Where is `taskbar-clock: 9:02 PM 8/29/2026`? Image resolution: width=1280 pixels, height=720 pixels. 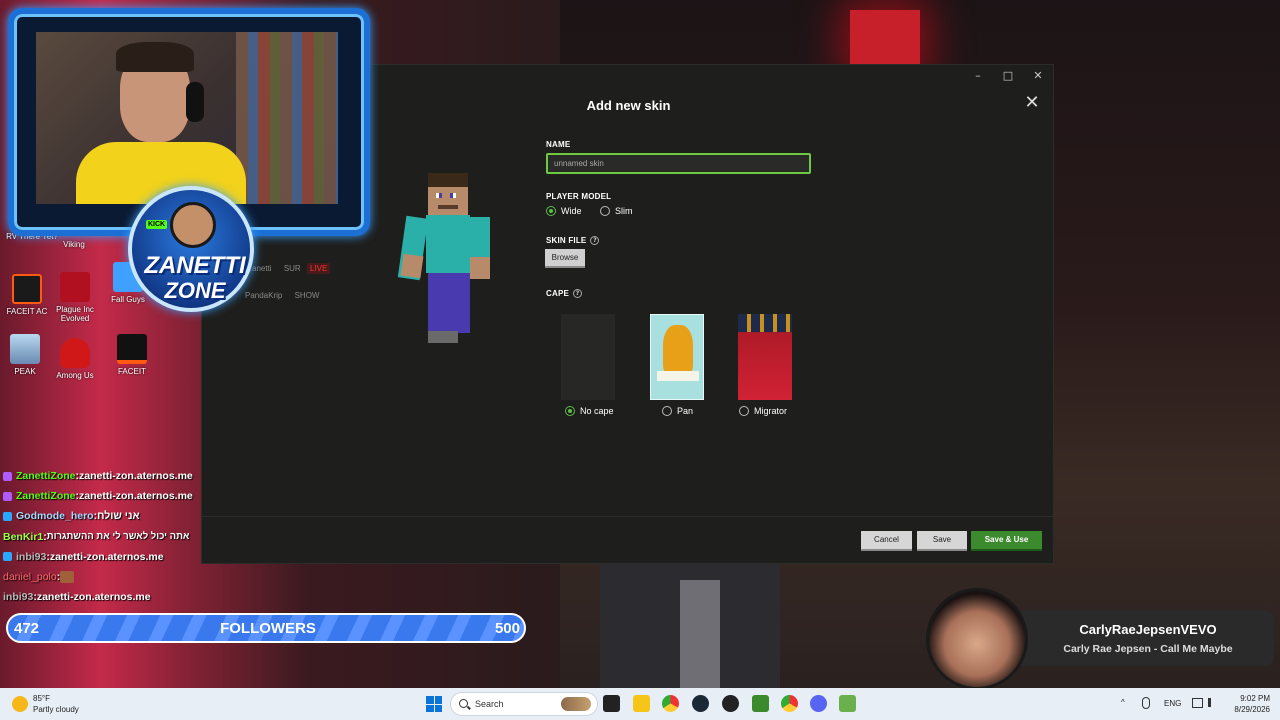
taskbar-clock: 9:02 PM 8/29/2026 is located at coordinates (1245, 704).